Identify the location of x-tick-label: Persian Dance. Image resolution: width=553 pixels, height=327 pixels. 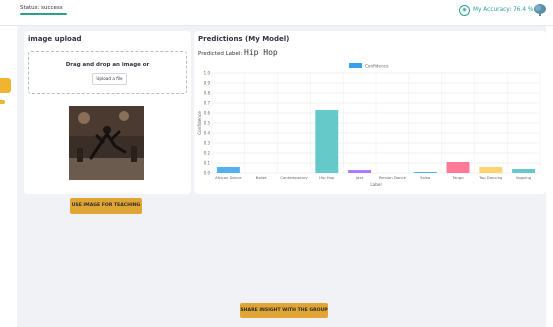
(393, 177).